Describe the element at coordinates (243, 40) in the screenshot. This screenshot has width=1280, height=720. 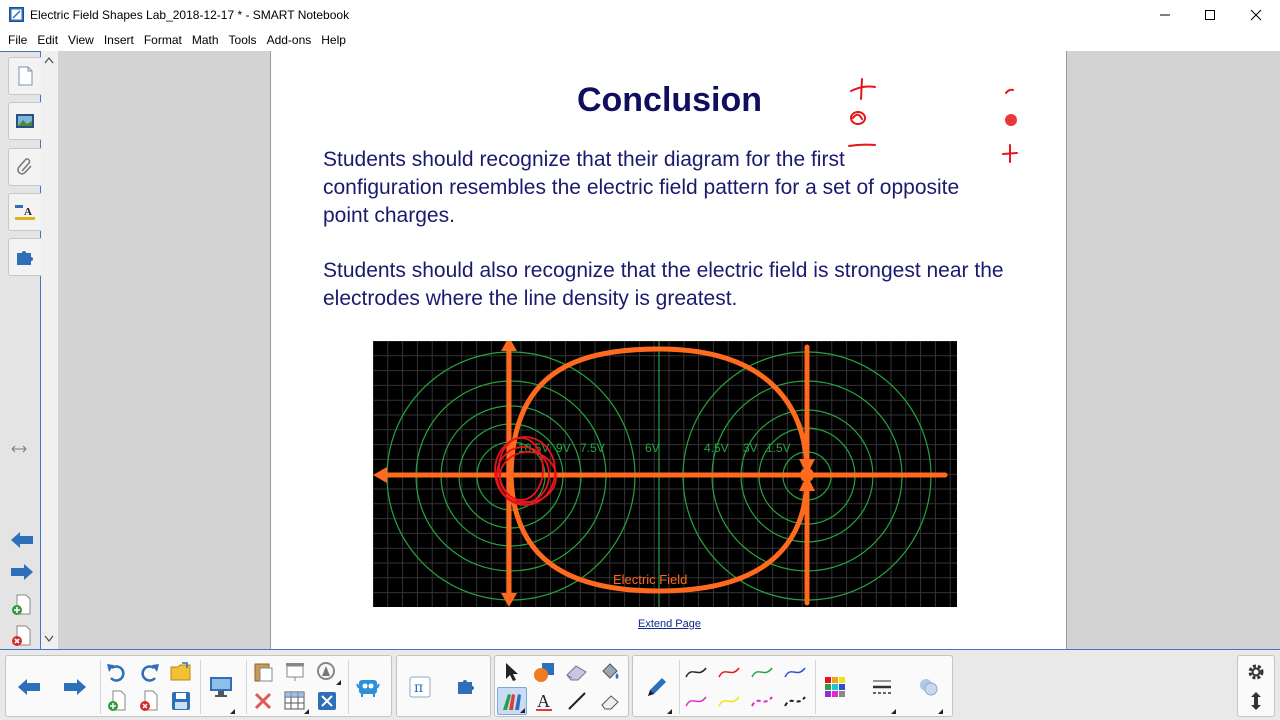
I see `menu-tools: Tools` at that location.